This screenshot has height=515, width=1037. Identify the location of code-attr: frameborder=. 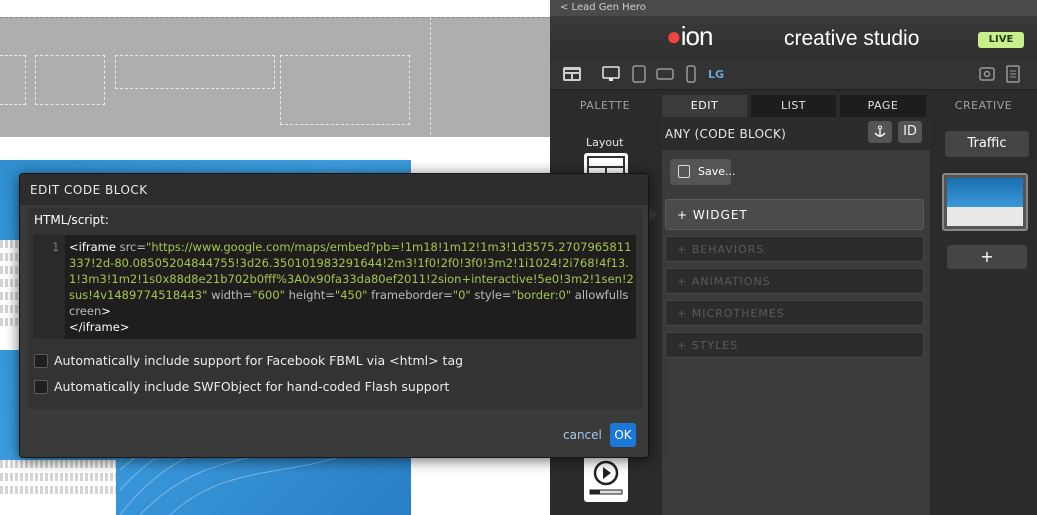
(412, 295).